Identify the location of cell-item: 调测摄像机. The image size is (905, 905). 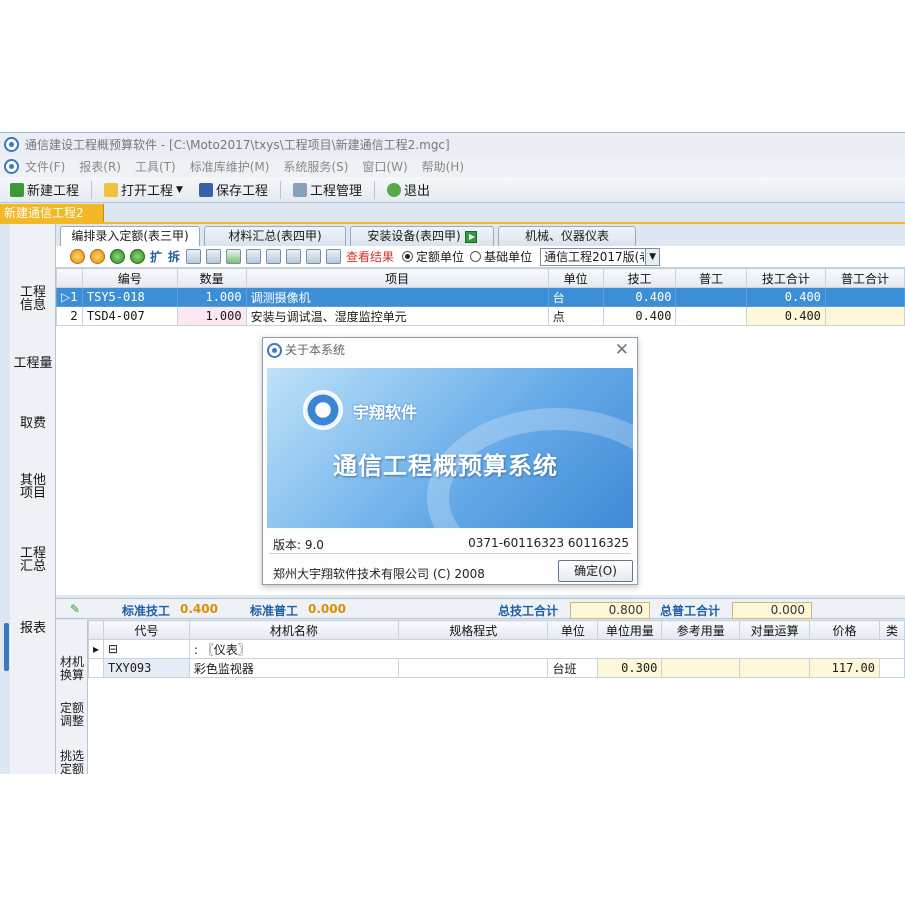
(397, 297).